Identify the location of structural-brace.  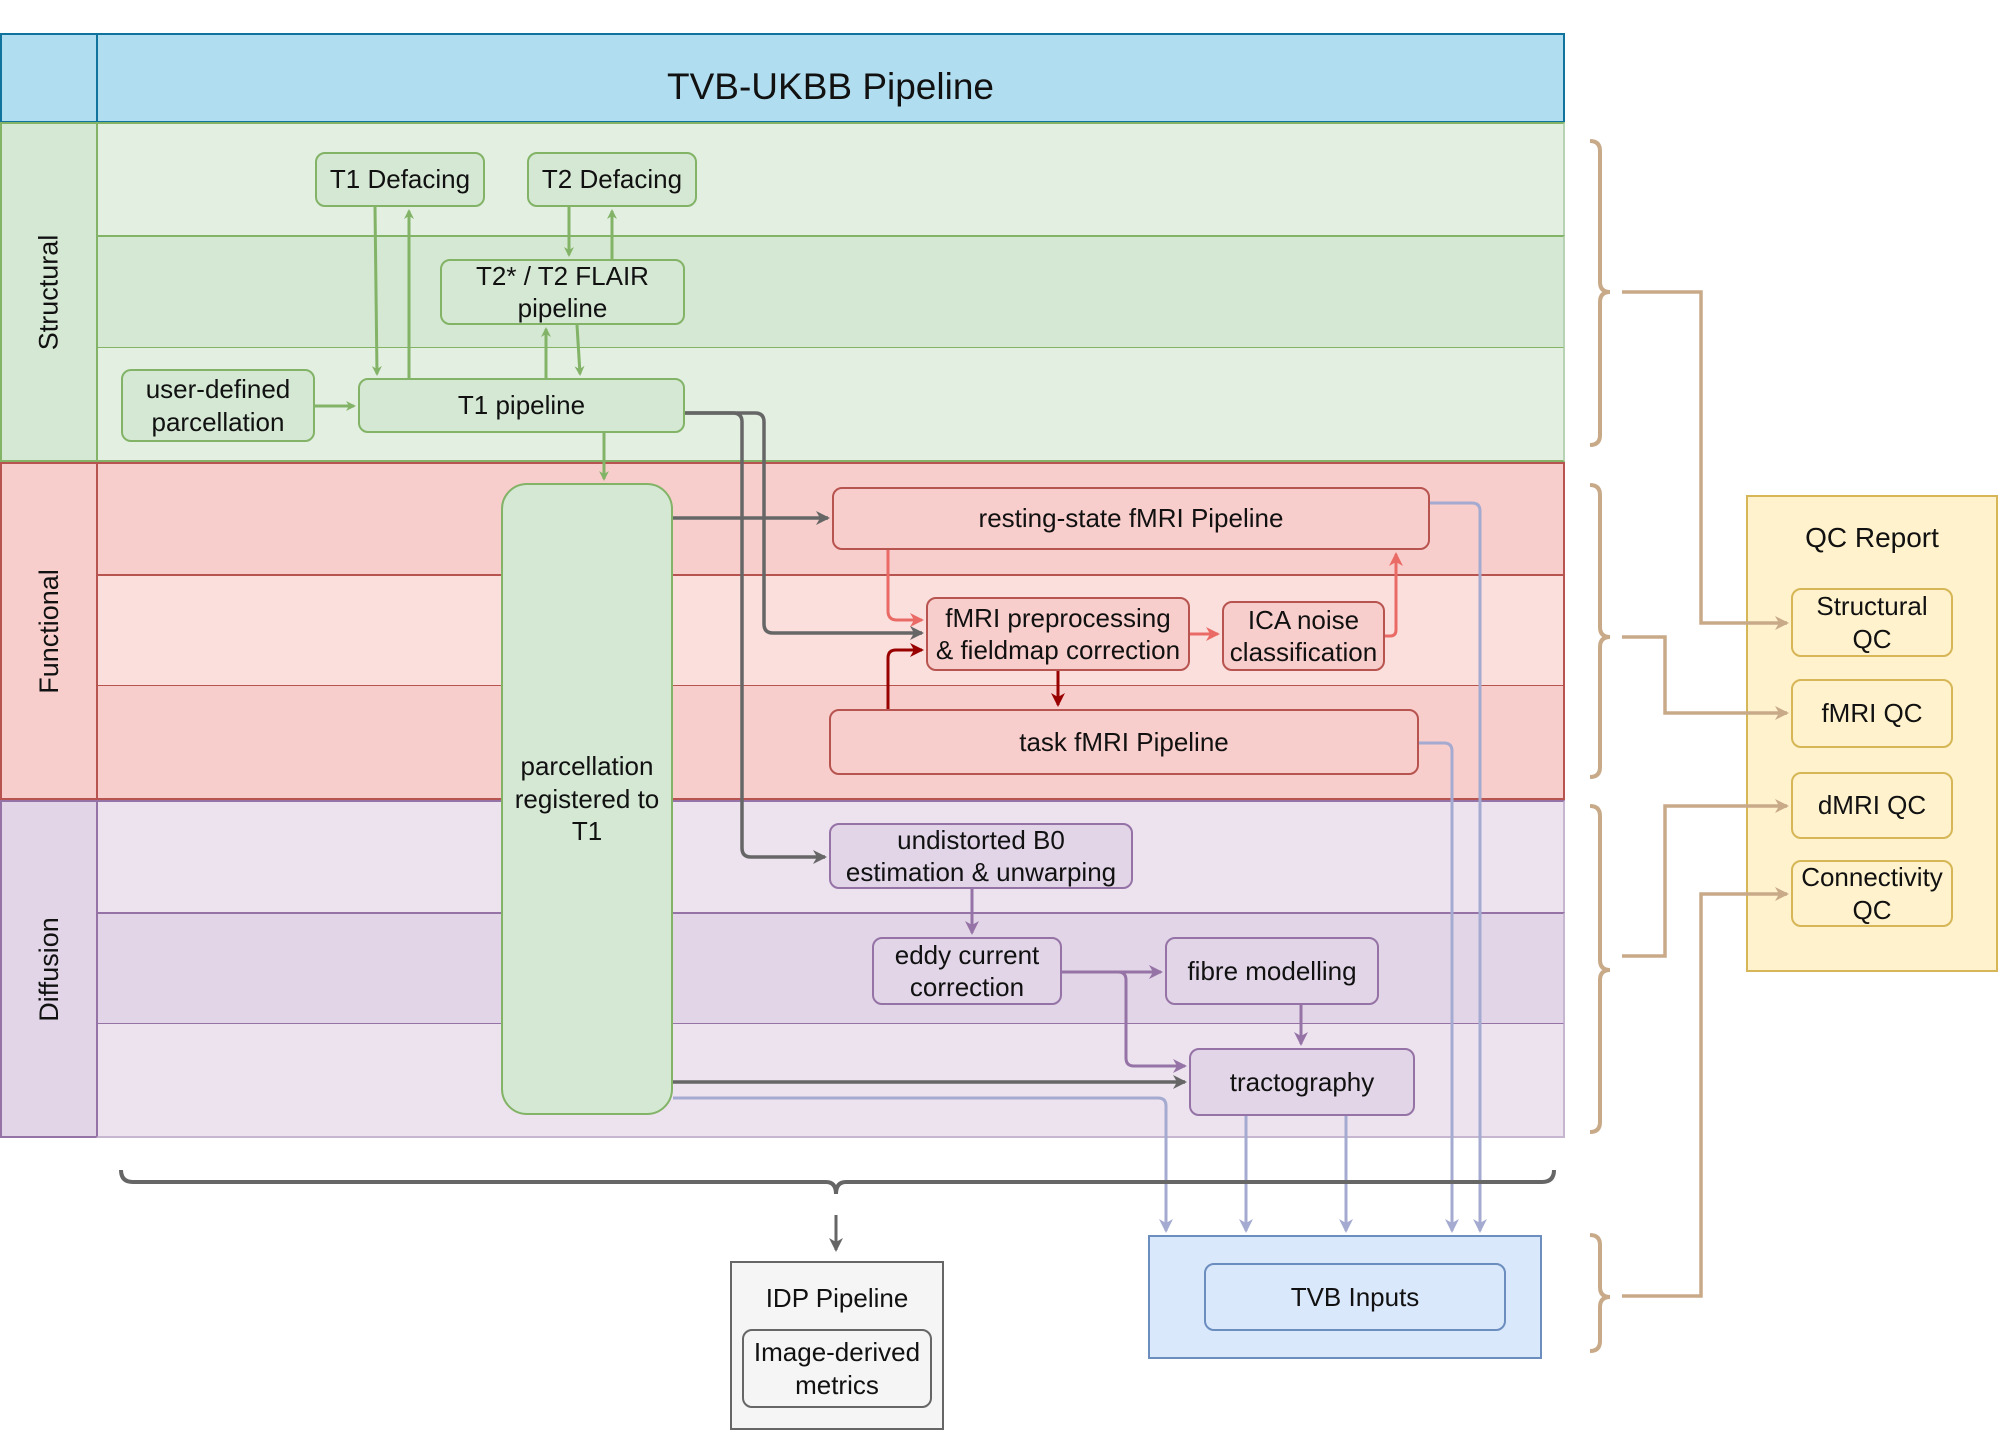
(1600, 293).